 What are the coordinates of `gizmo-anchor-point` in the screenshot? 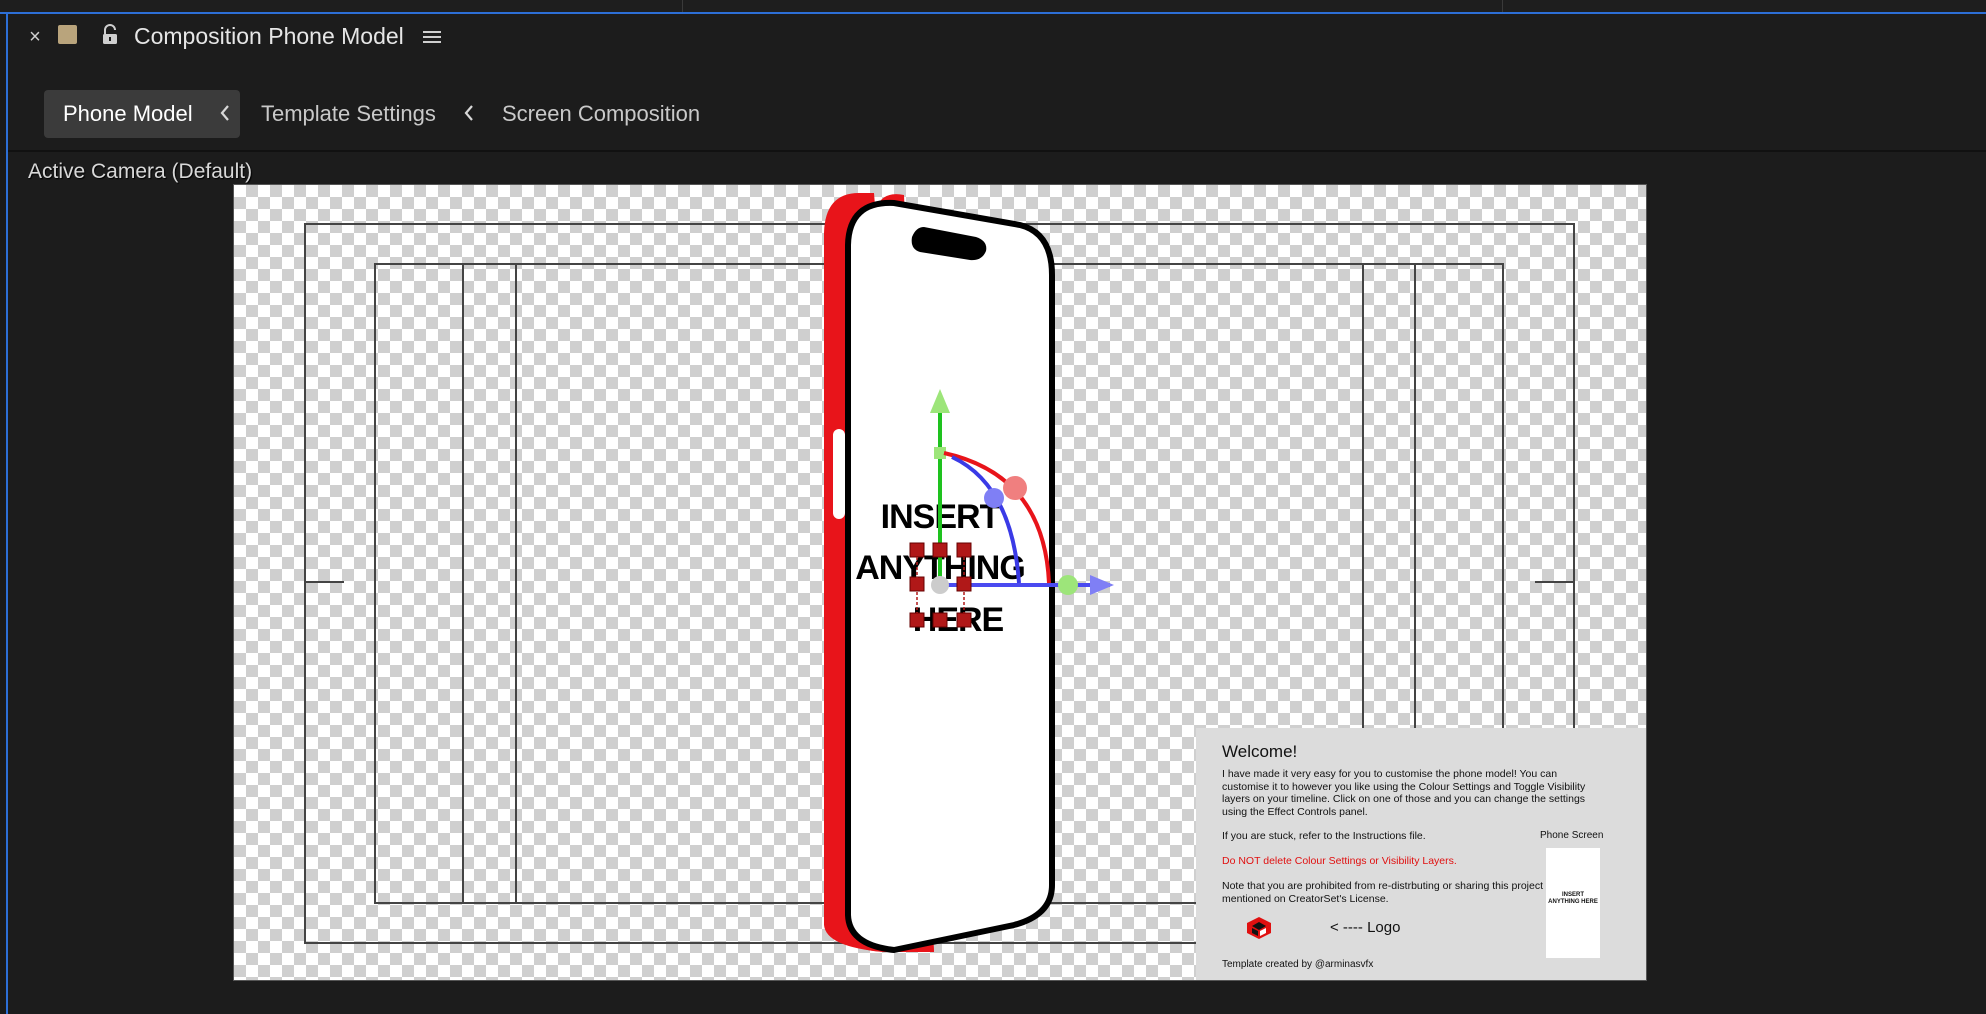 It's located at (940, 585).